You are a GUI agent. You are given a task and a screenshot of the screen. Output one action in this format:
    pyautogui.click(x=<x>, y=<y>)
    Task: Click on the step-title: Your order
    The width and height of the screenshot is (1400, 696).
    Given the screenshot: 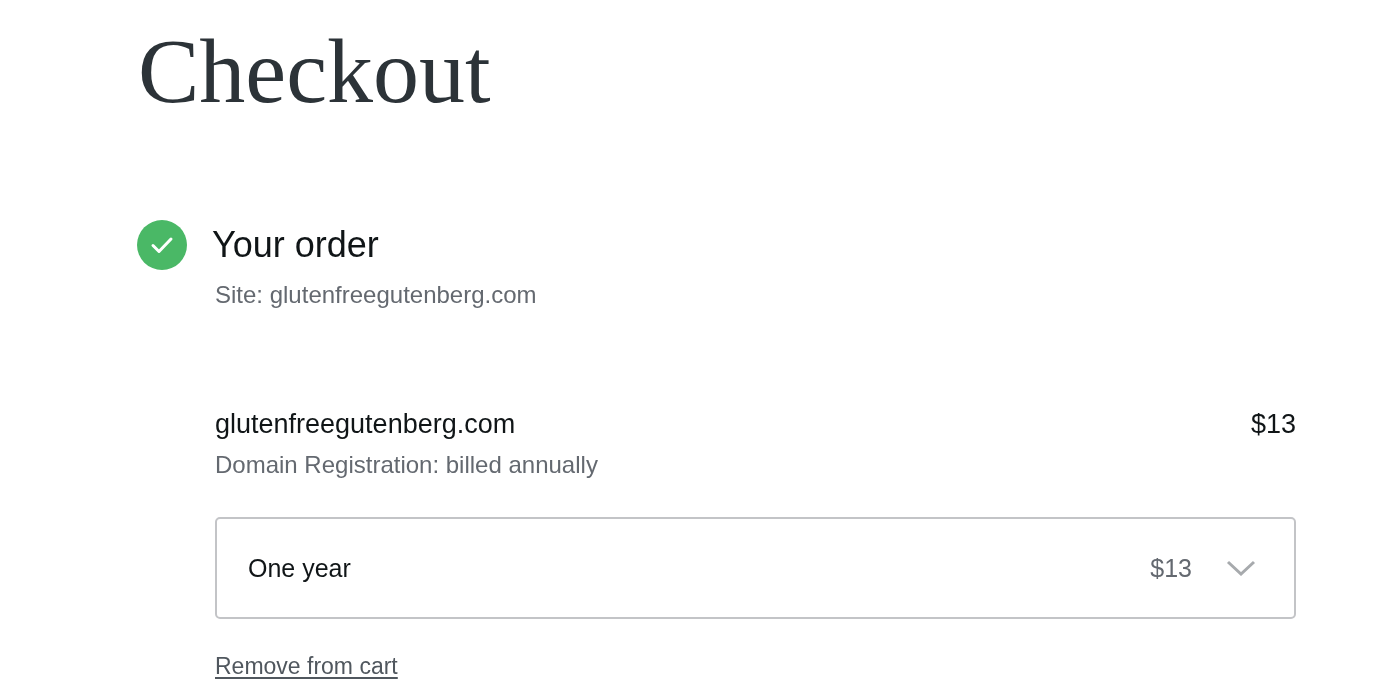 What is the action you would take?
    pyautogui.click(x=295, y=245)
    